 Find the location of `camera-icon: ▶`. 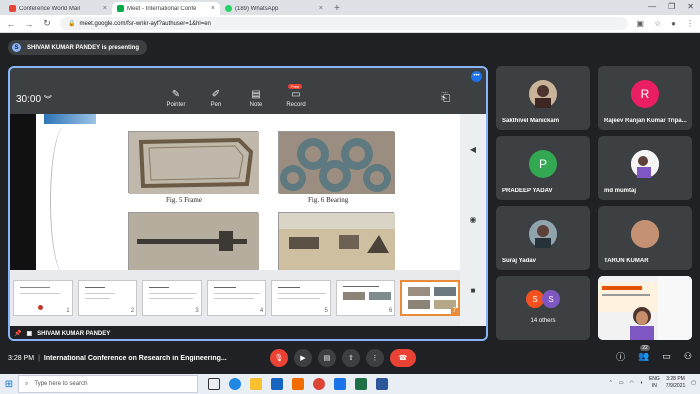

camera-icon: ▶ is located at coordinates (302, 358).